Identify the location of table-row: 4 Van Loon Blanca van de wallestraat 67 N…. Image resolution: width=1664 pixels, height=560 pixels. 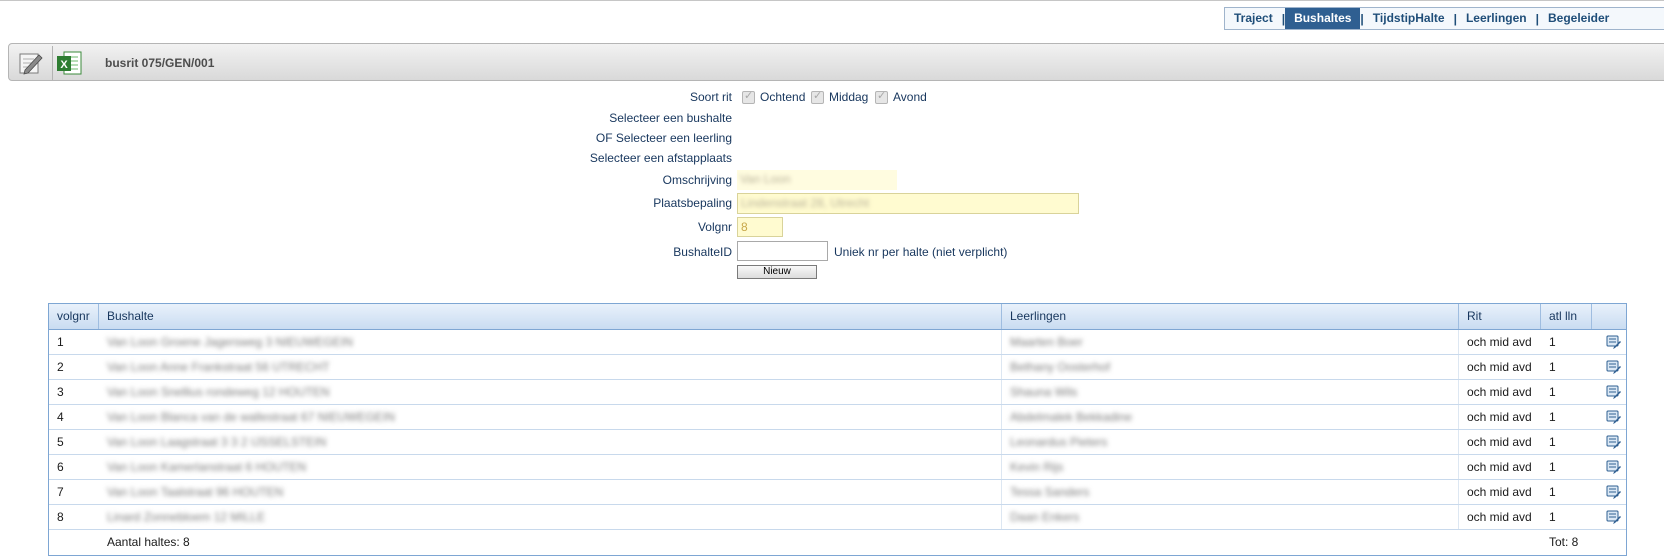
(837, 417).